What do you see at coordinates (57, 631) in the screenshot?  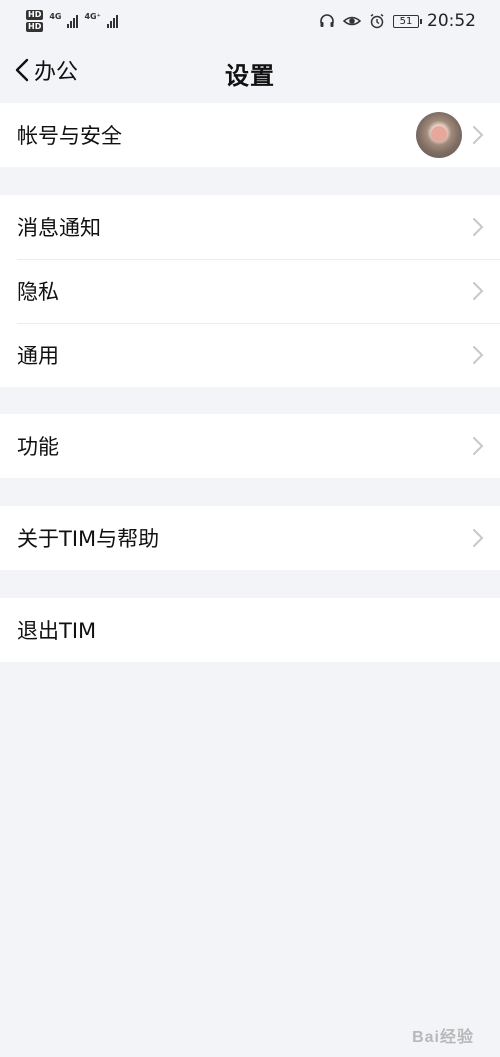 I see `row-label: 退出TIM` at bounding box center [57, 631].